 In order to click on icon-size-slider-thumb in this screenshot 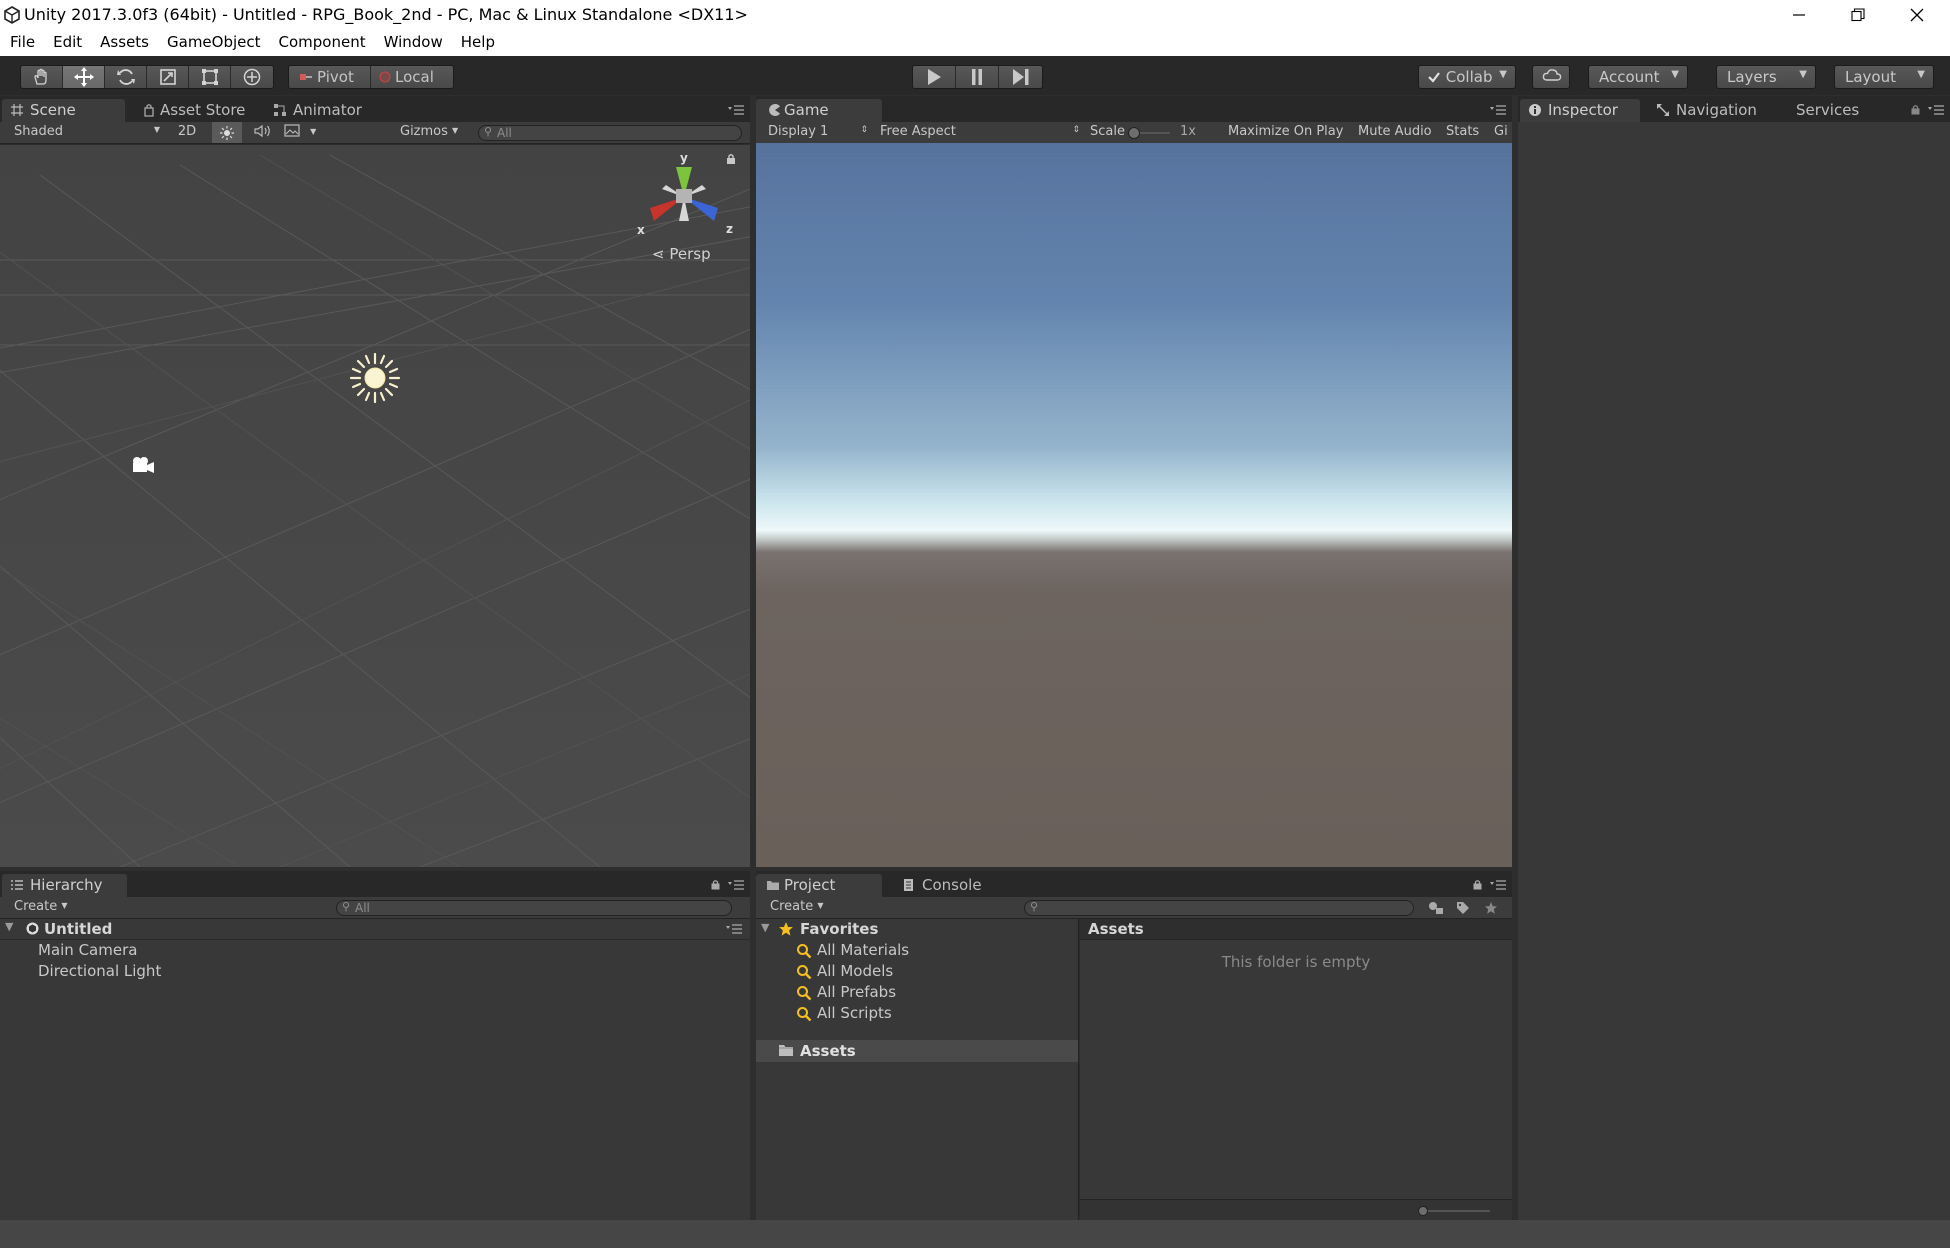, I will do `click(1423, 1211)`.